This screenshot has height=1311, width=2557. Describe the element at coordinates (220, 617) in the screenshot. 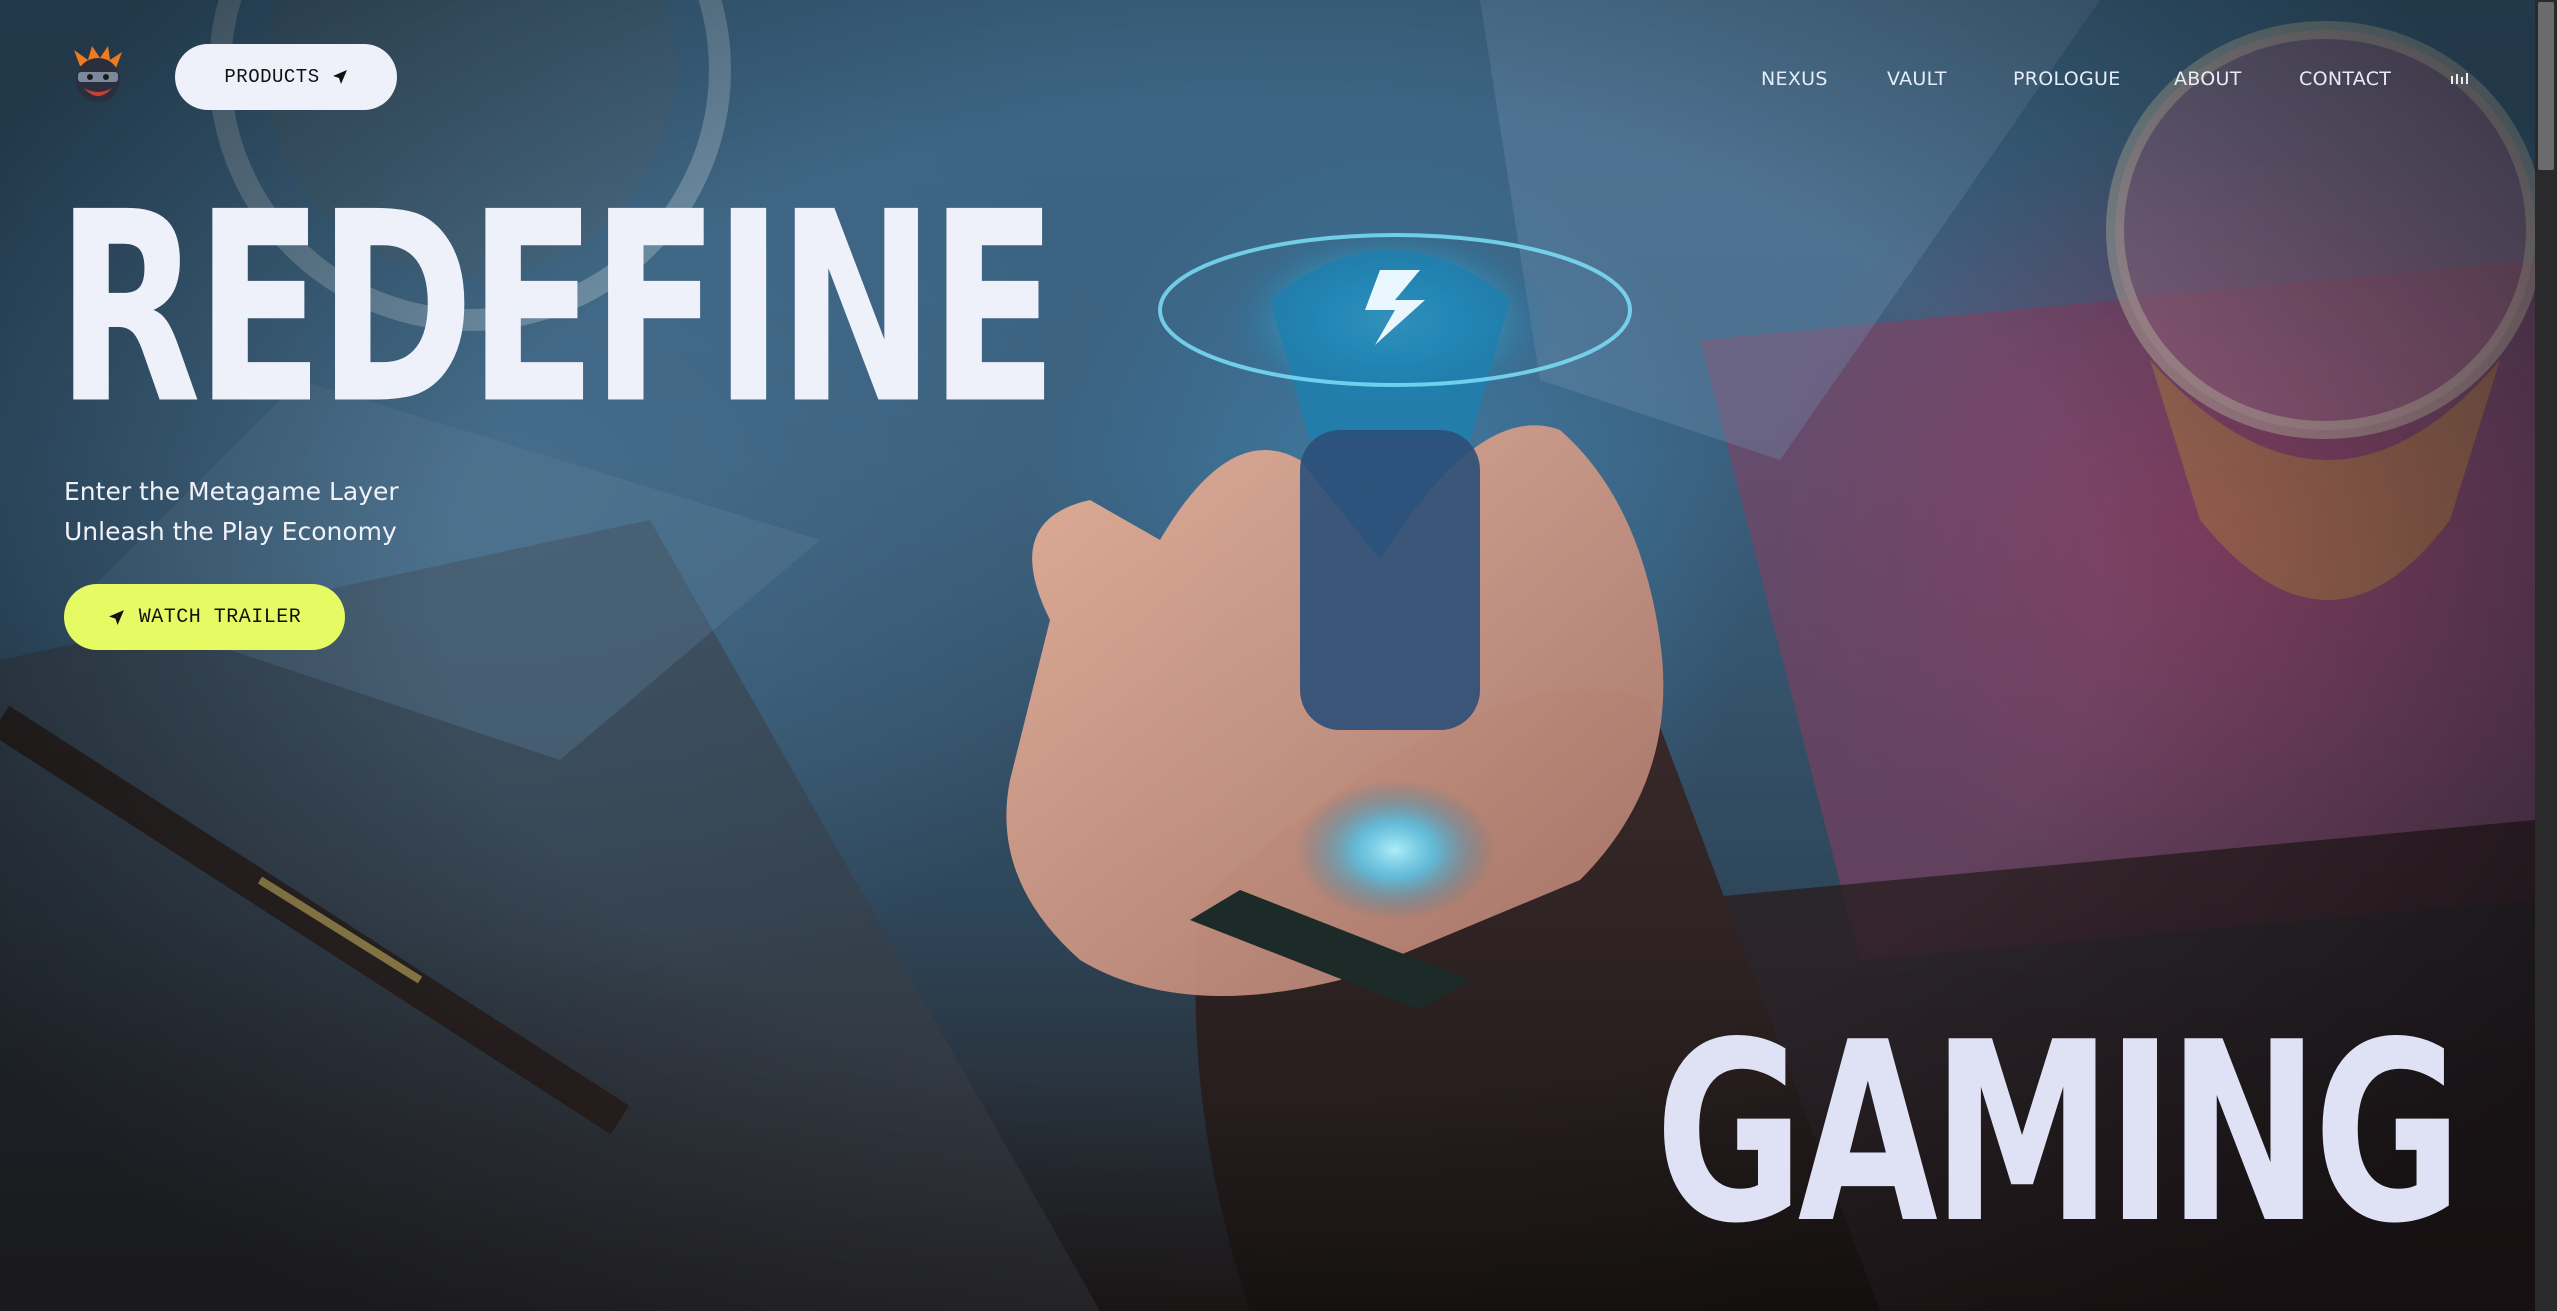

I see `watch-trailer-label: WATCH TRAILER` at that location.